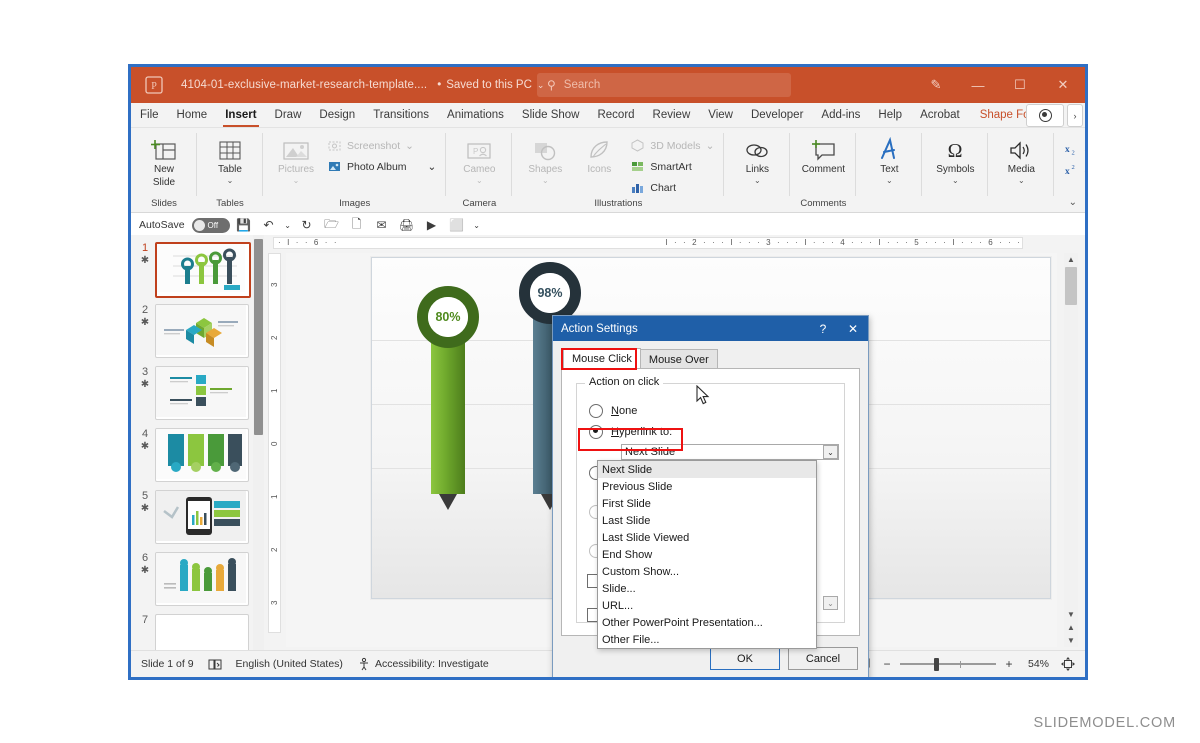  Describe the element at coordinates (1071, 259) in the screenshot. I see `scroll-up-icon: ▲` at that location.